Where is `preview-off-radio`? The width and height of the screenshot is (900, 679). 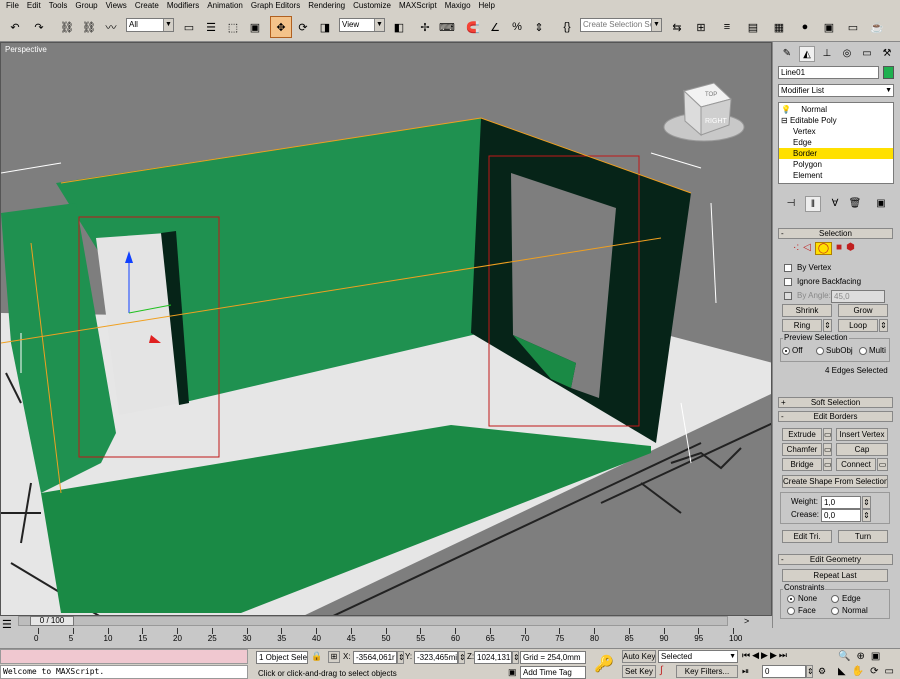 preview-off-radio is located at coordinates (786, 351).